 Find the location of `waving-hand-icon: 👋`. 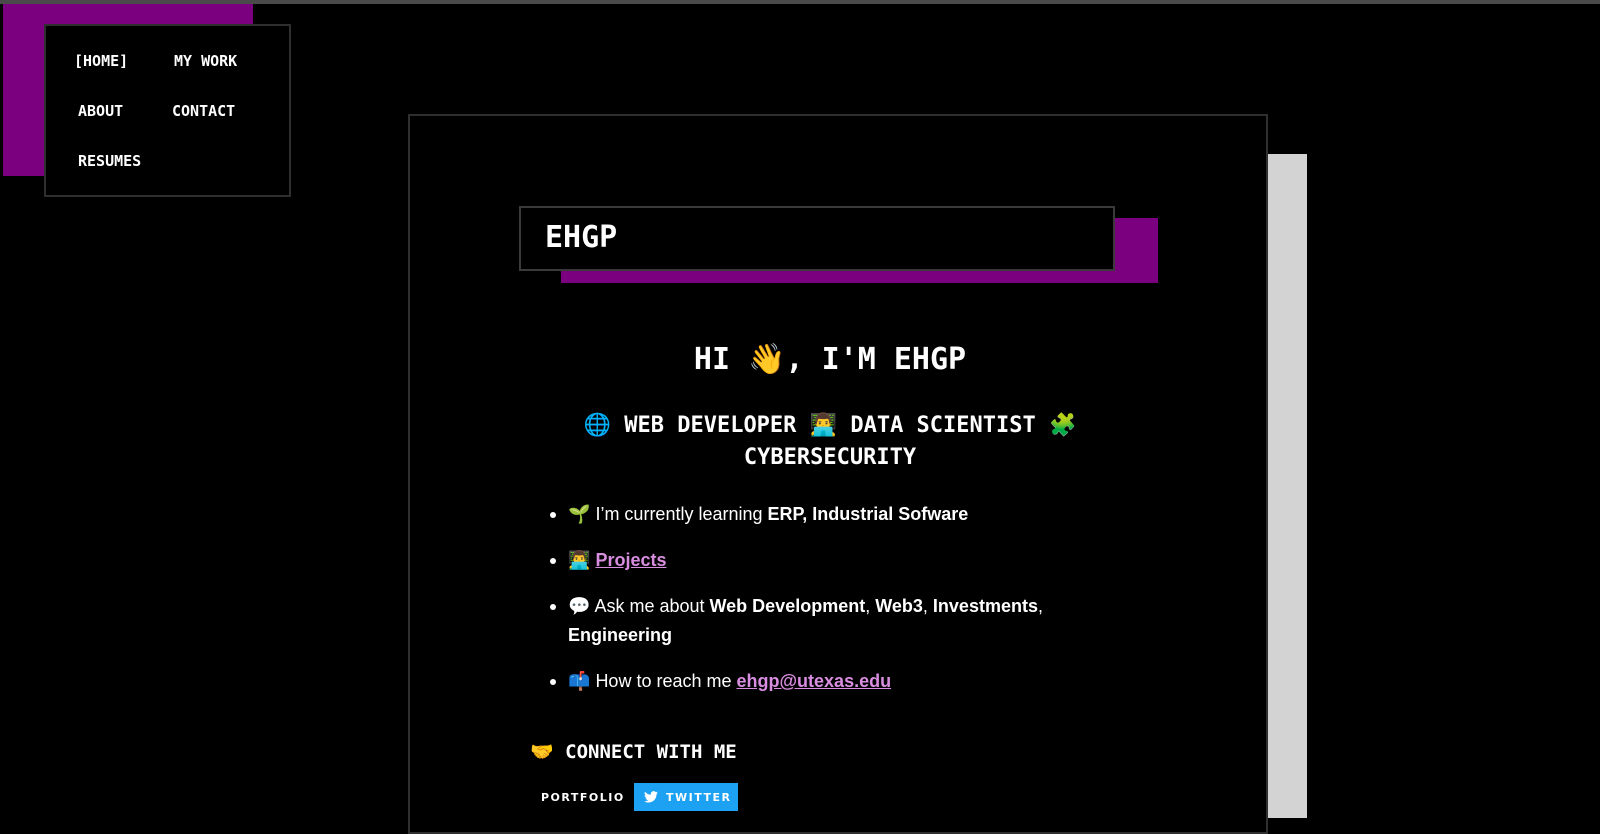

waving-hand-icon: 👋 is located at coordinates (767, 359).